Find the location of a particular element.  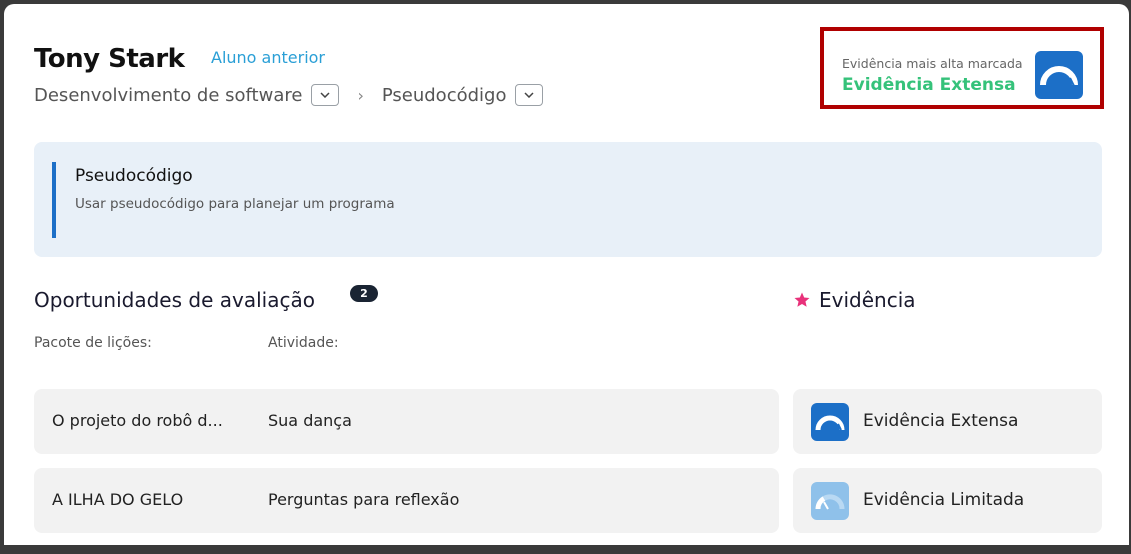

evidence-row: Evidência Extensa is located at coordinates (947, 421).